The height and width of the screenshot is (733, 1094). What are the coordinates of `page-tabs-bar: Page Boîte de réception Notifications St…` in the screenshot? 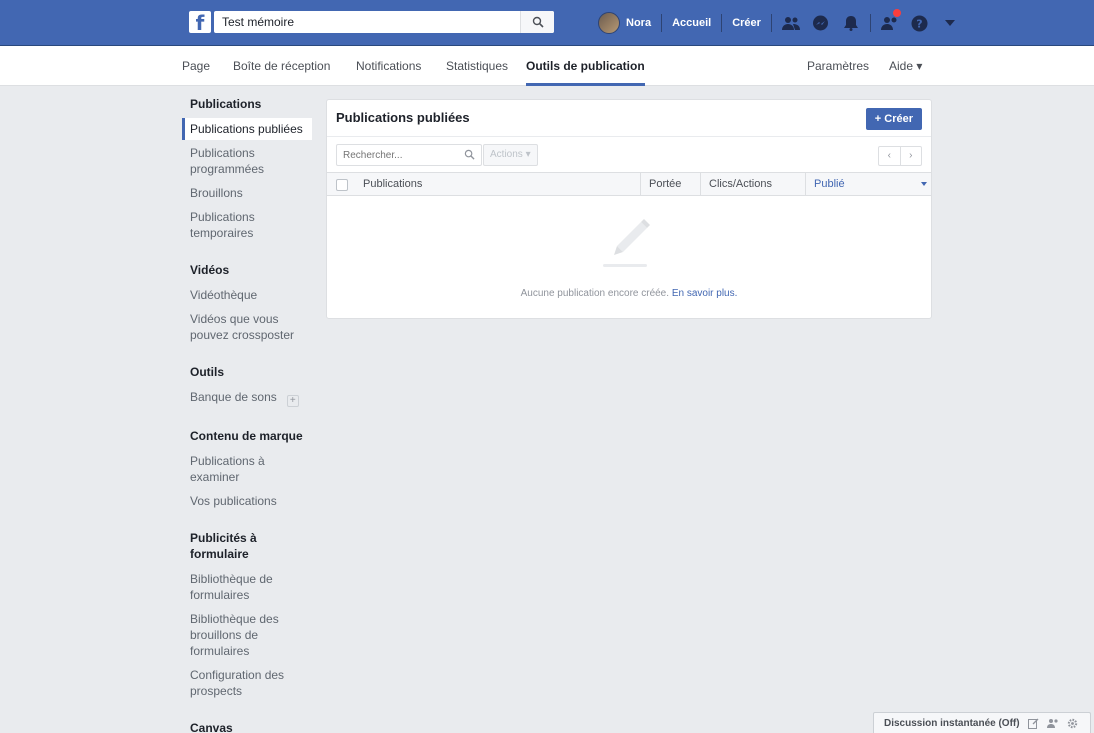 It's located at (547, 66).